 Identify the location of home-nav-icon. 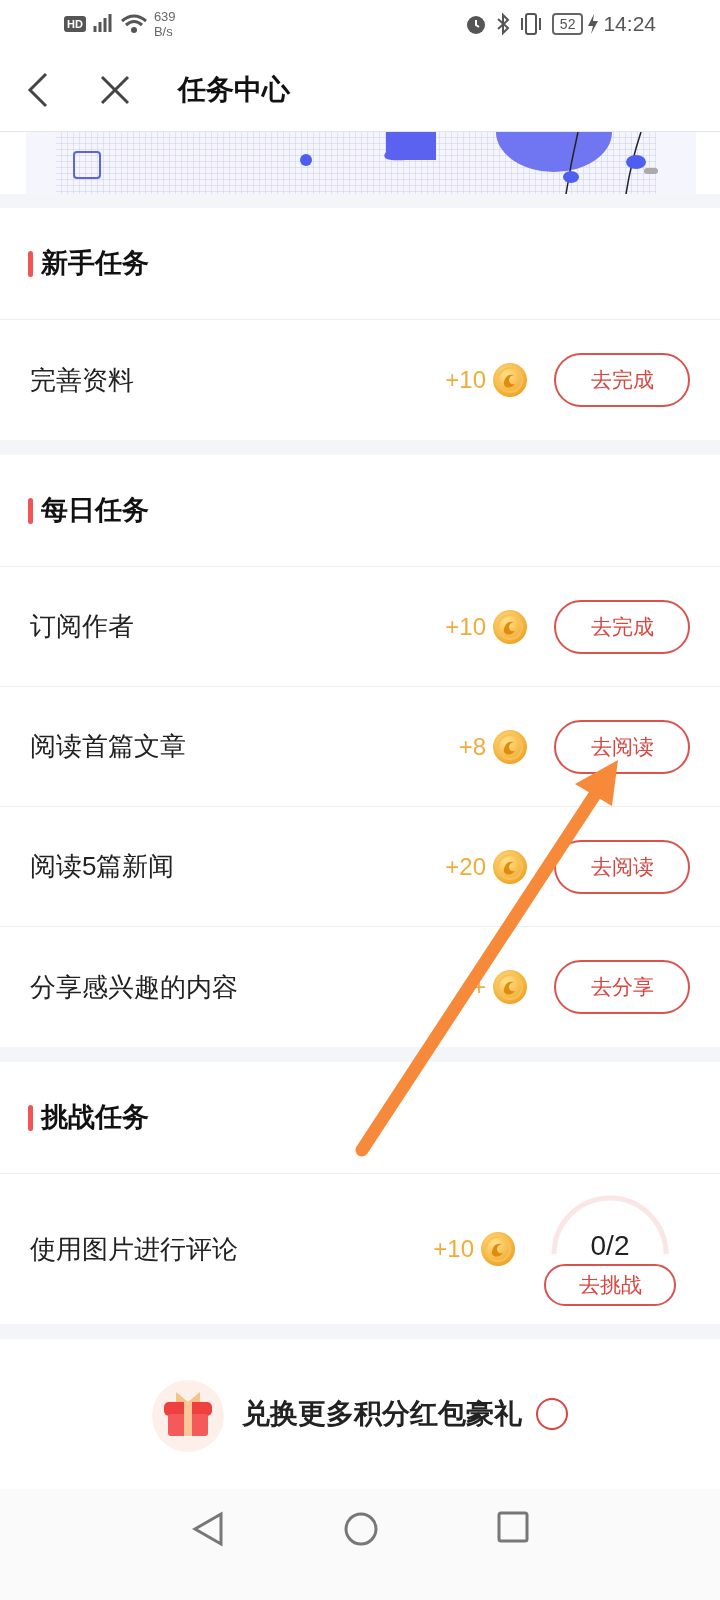
(361, 1529).